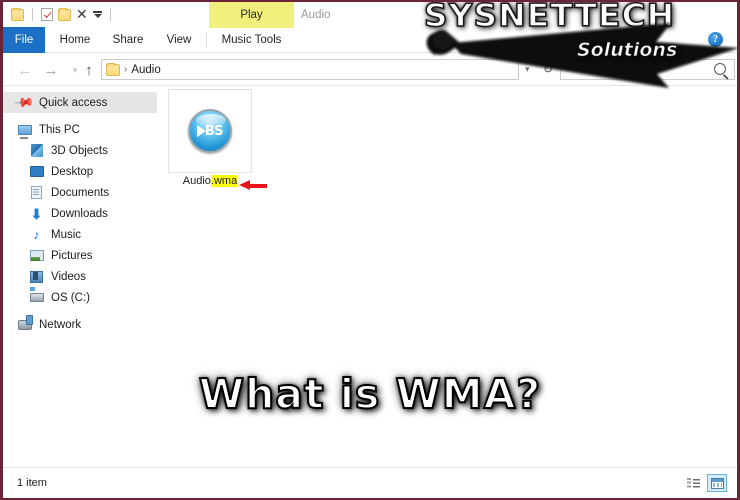  I want to click on details-view-icon, so click(693, 483).